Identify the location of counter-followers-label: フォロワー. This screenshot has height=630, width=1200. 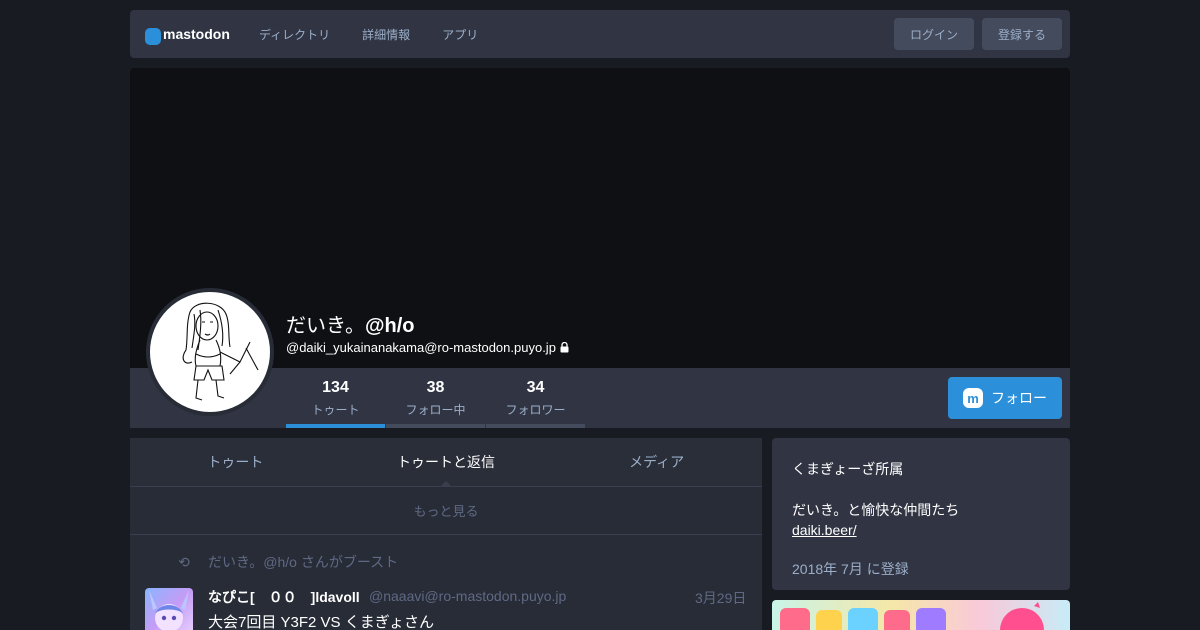
(535, 409).